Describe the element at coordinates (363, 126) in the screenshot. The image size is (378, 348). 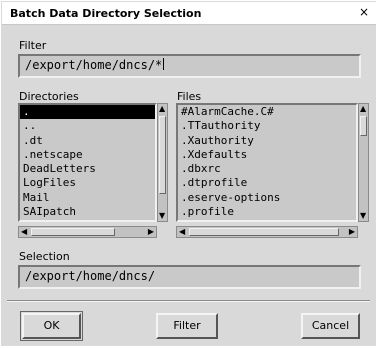
I see `files-vscroll-thumb` at that location.